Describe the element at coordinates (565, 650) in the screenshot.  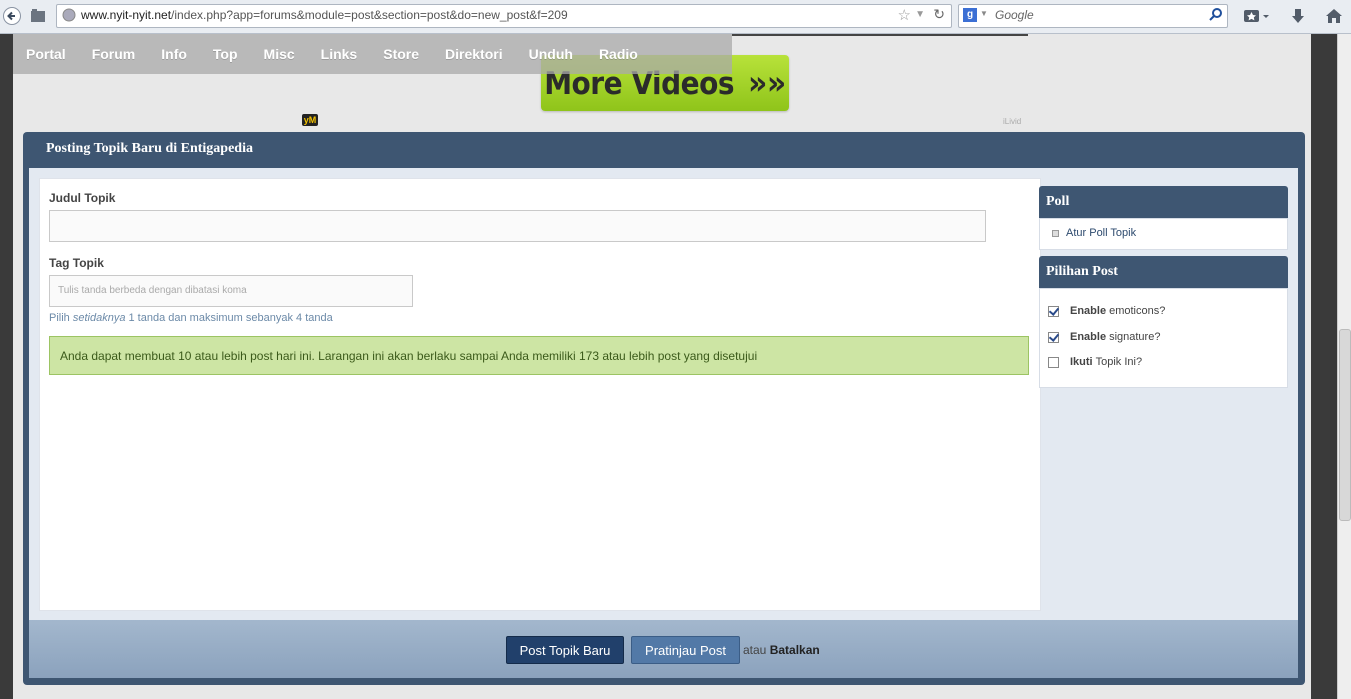
I see `post-topic-button: Post Topik Baru` at that location.